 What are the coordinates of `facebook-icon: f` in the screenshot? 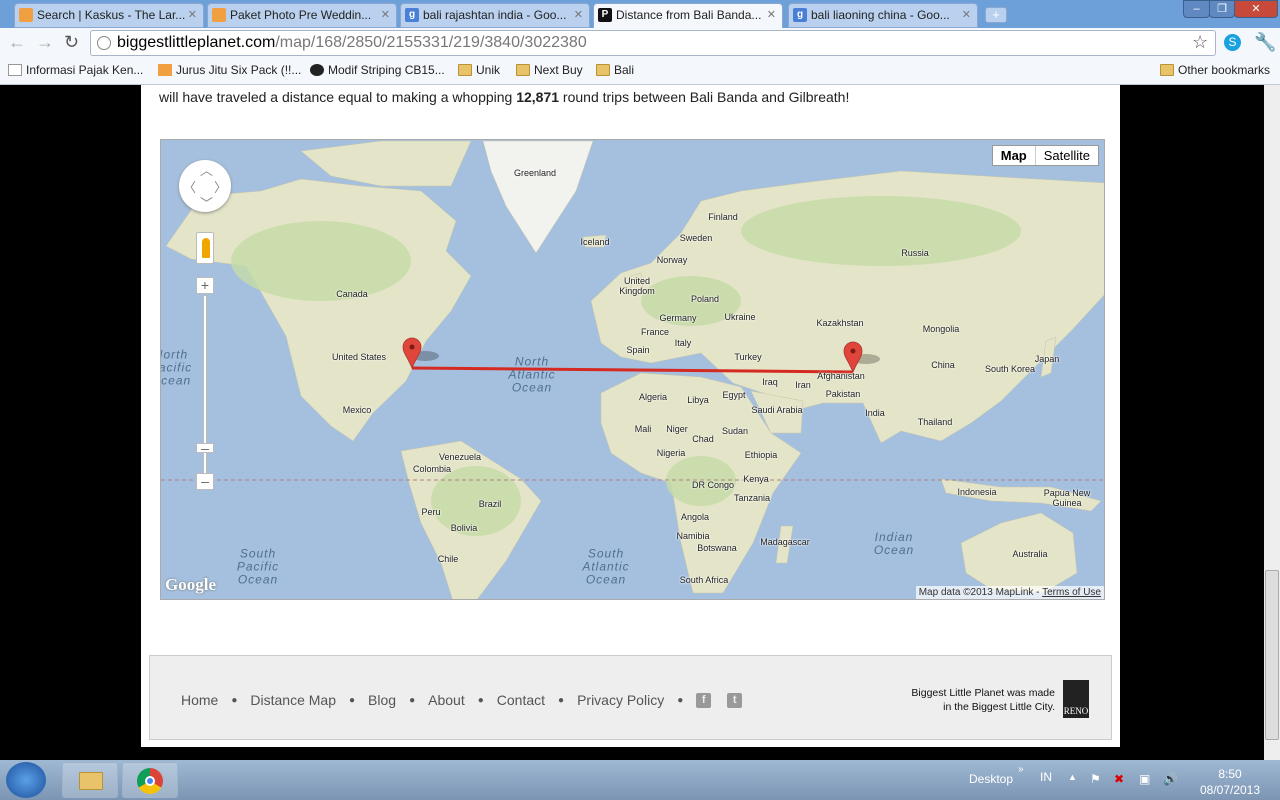 It's located at (704, 700).